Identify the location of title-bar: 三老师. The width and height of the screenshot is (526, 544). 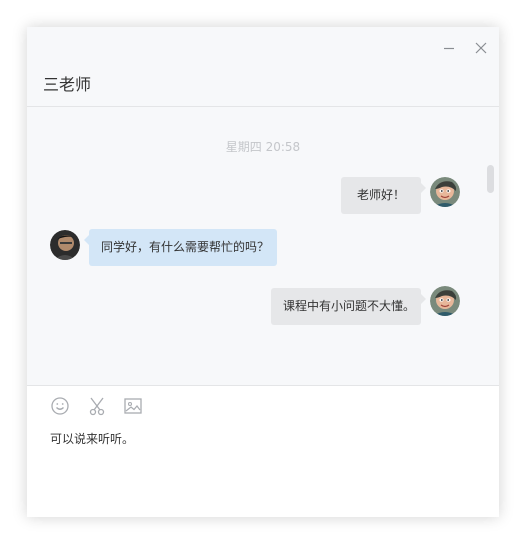
(263, 67).